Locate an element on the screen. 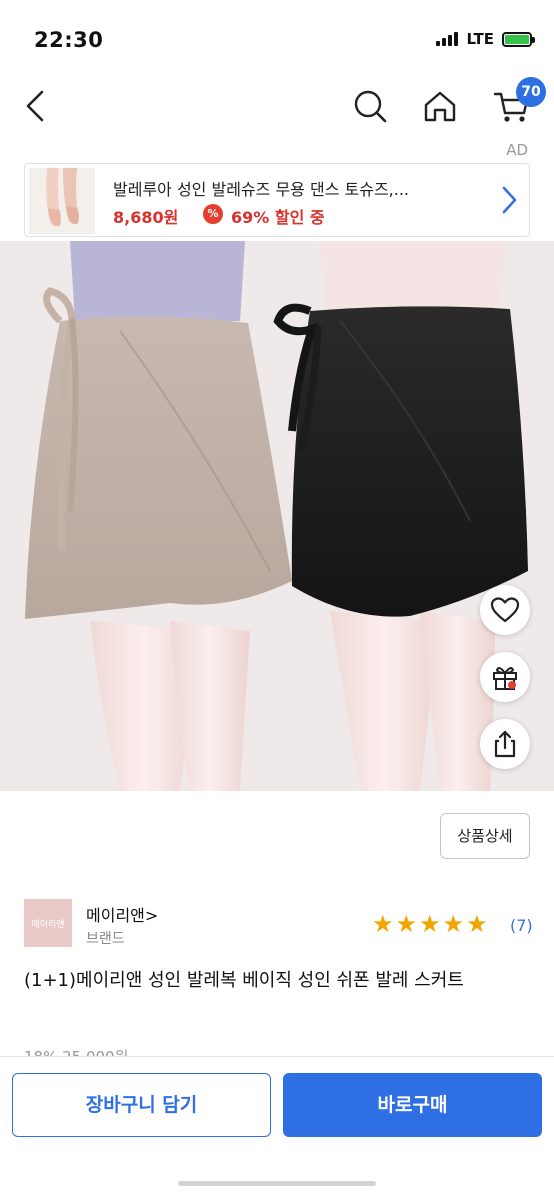 The image size is (554, 1200). share-button is located at coordinates (505, 744).